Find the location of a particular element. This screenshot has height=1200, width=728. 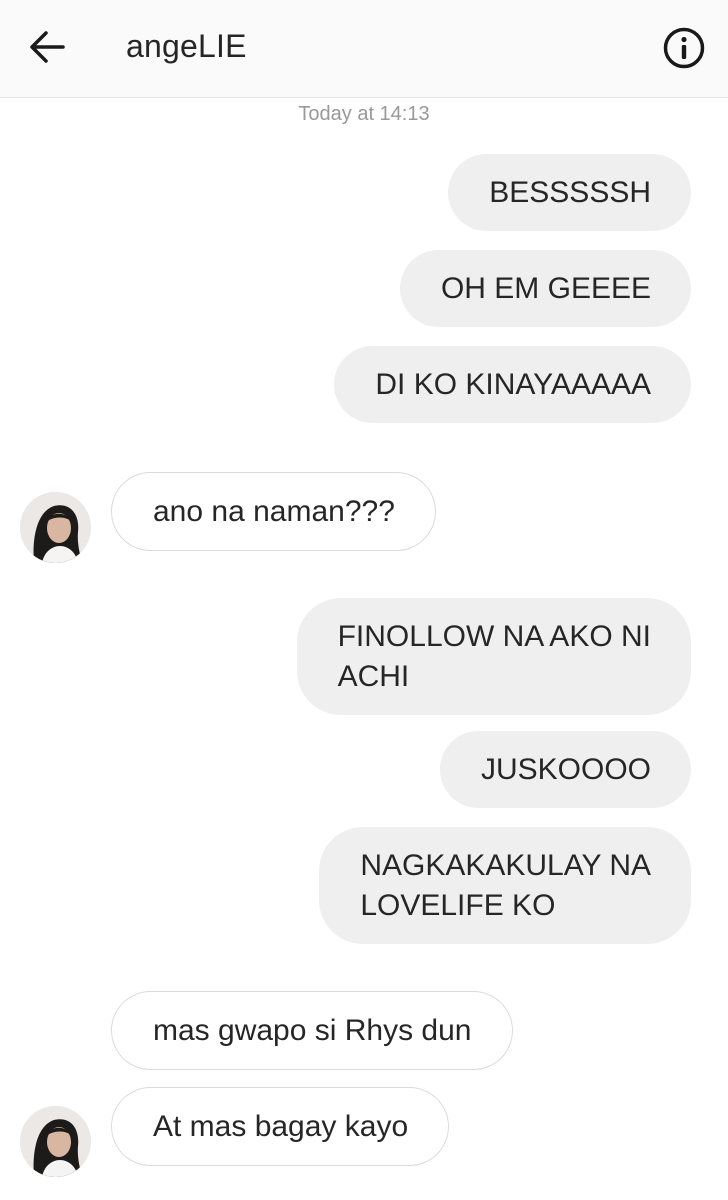

received-message-bubble: ano na naman??? is located at coordinates (273, 511).